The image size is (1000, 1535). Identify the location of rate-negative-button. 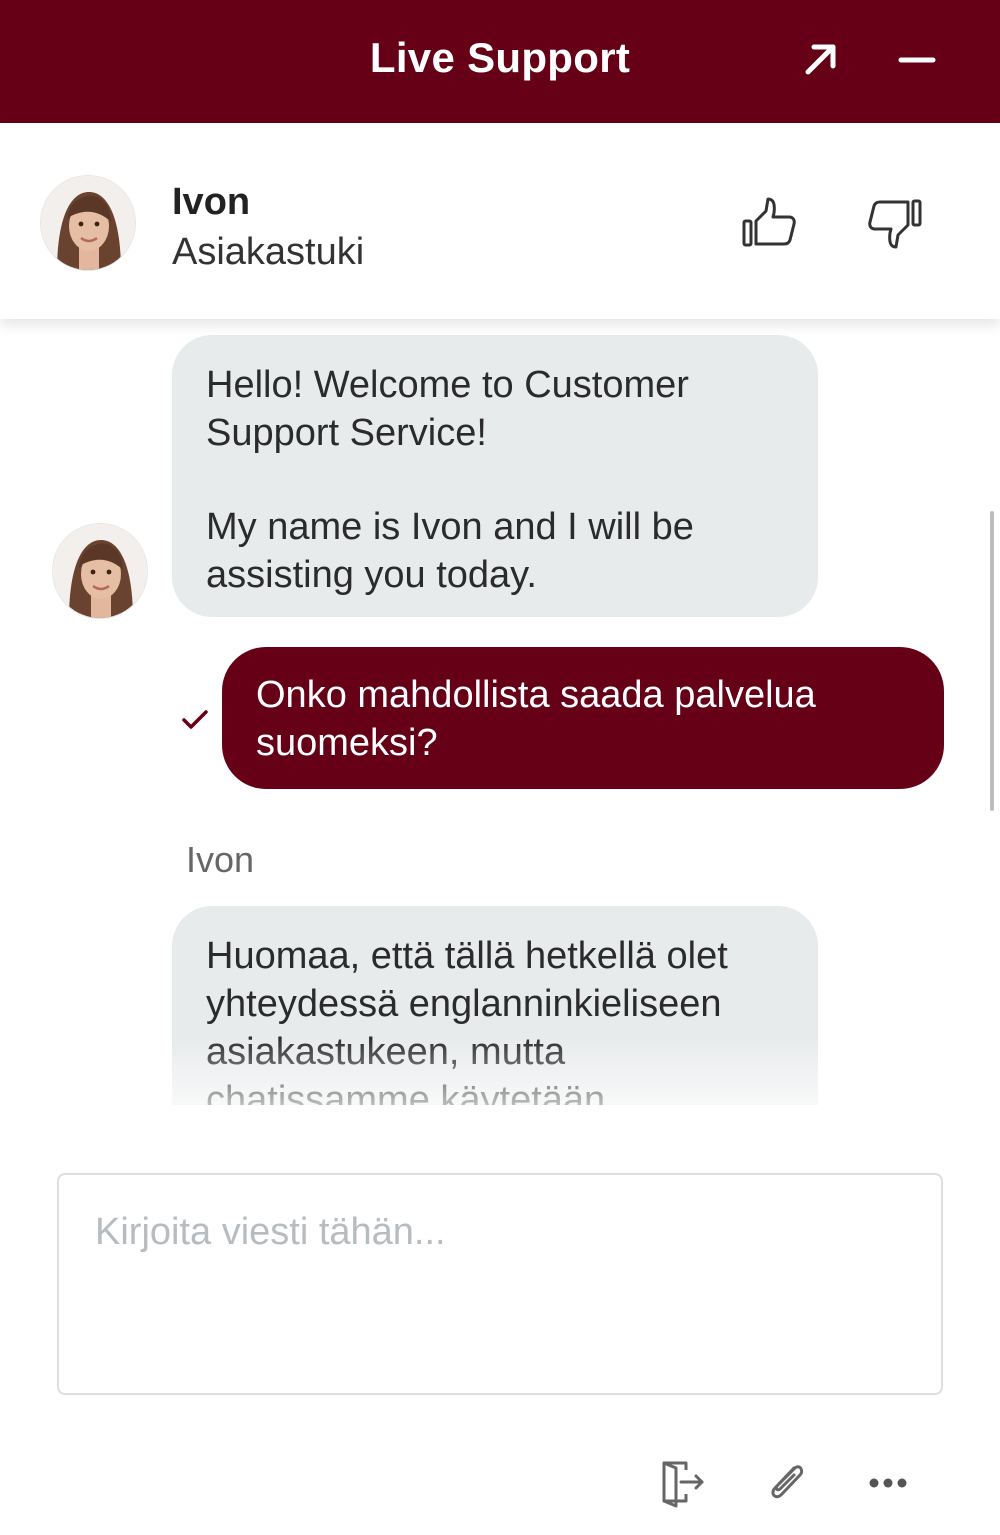
(894, 223).